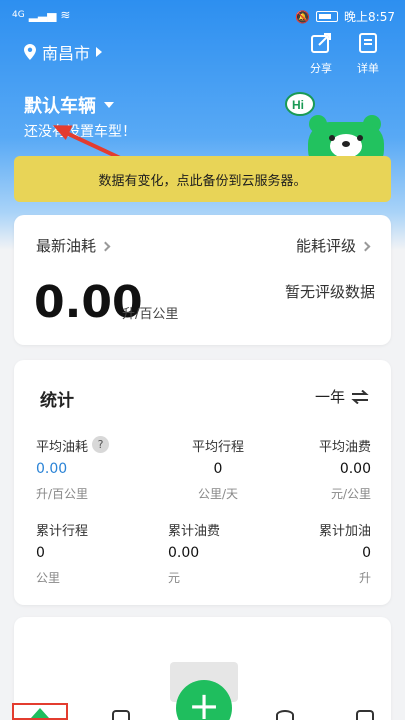 This screenshot has width=405, height=720. What do you see at coordinates (109, 105) in the screenshot?
I see `caret-down-icon` at bounding box center [109, 105].